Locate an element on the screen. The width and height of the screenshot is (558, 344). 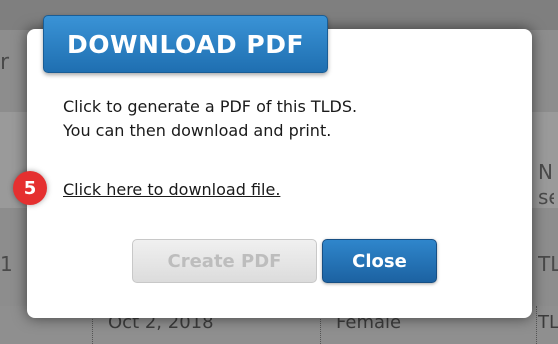
description-line-2: You can then download and print. is located at coordinates (197, 130).